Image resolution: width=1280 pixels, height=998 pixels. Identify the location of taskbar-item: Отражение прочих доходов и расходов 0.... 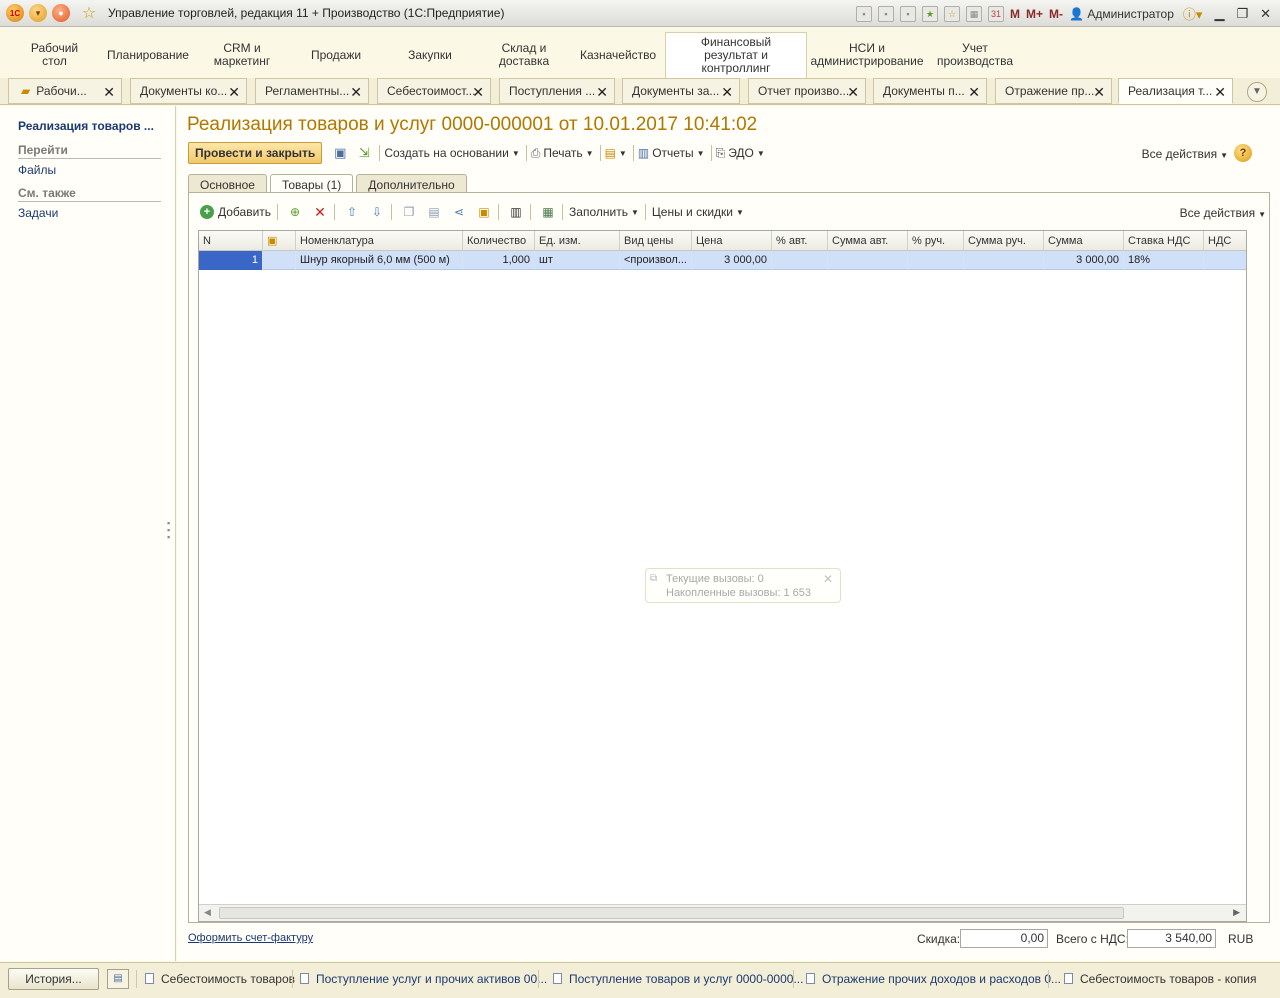
(933, 979).